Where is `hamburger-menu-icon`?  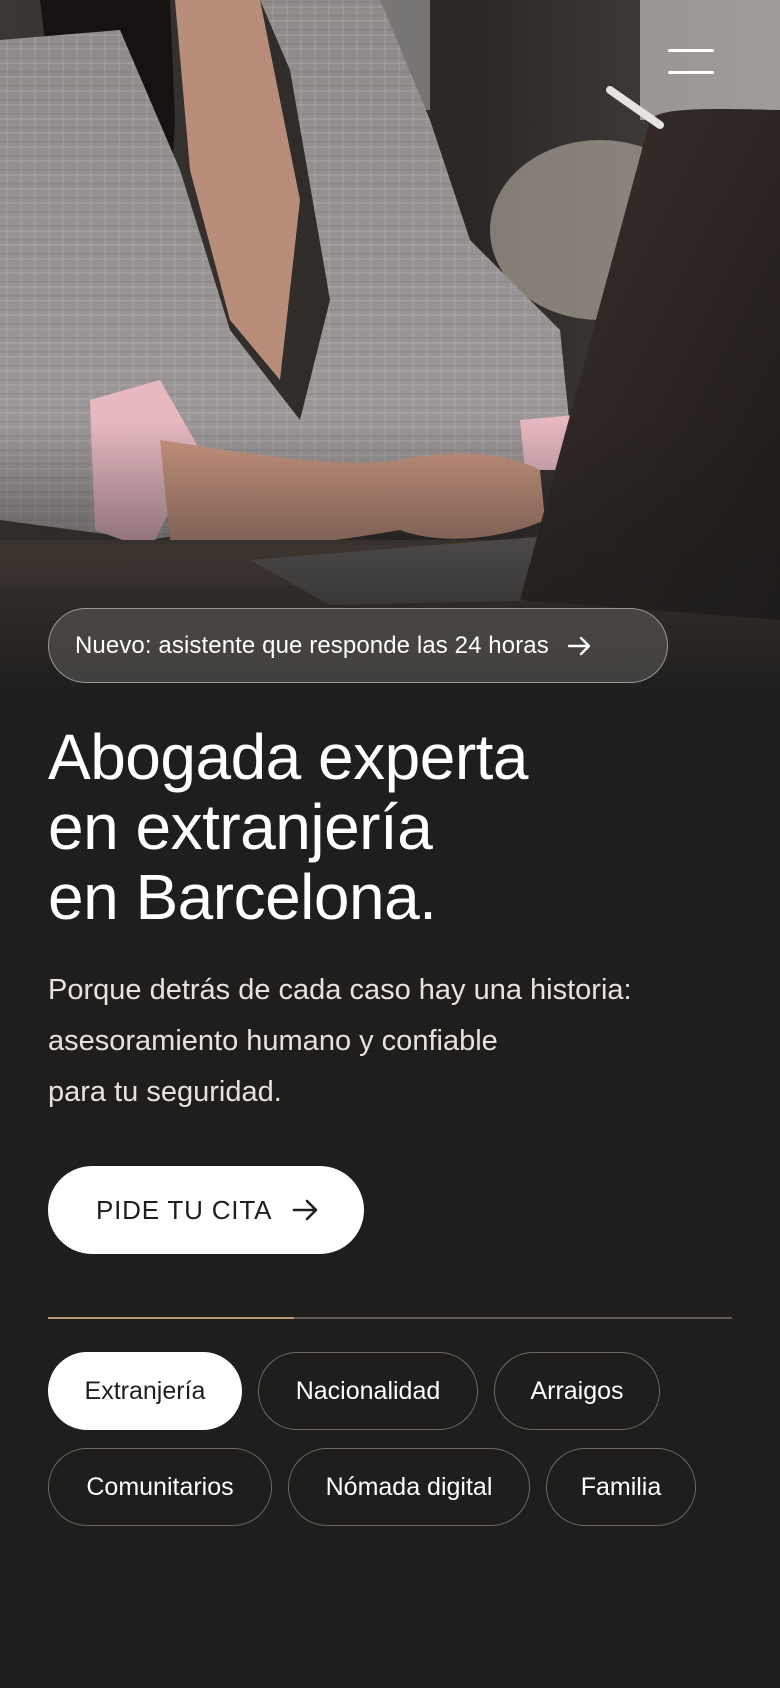
hamburger-menu-icon is located at coordinates (691, 50).